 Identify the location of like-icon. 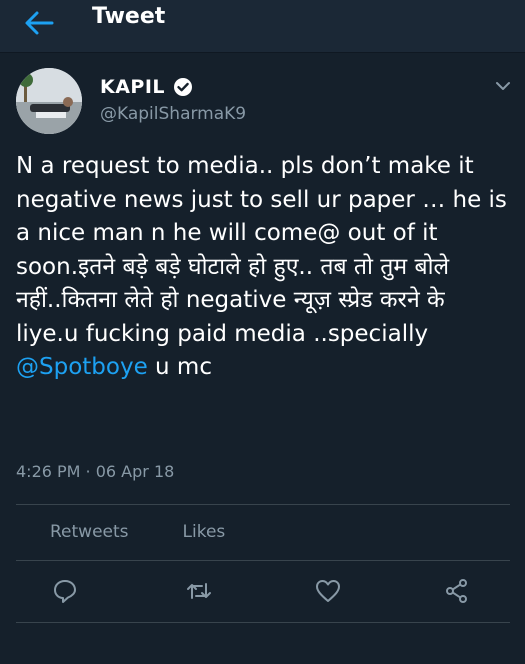
(328, 591).